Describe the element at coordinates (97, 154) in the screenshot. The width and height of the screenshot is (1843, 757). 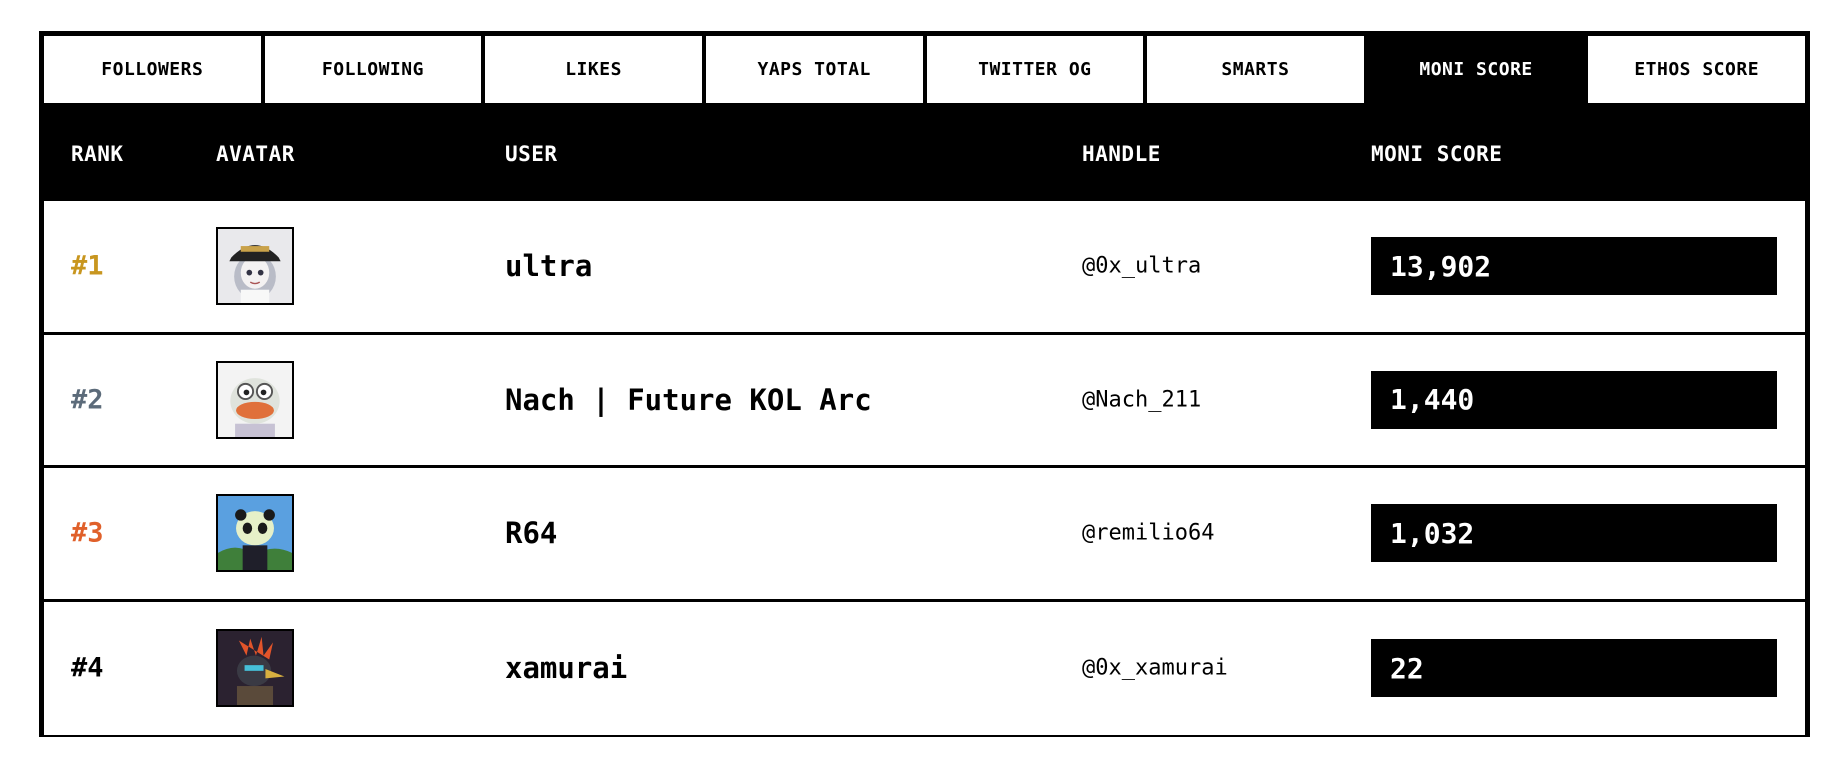
I see `header-rank: RANK` at that location.